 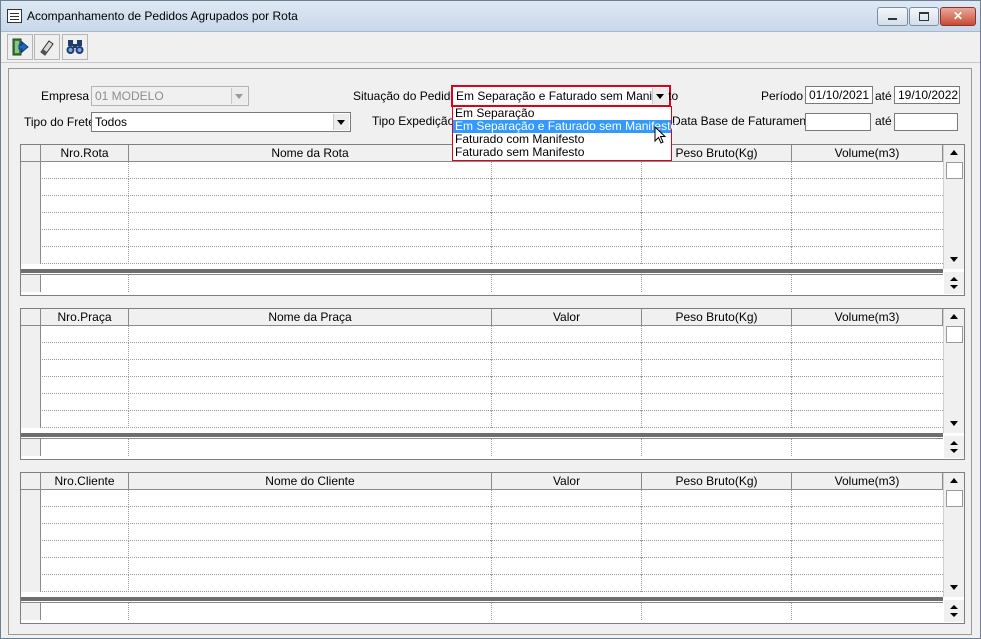 I want to click on column-header: Nro.Praça, so click(x=85, y=317).